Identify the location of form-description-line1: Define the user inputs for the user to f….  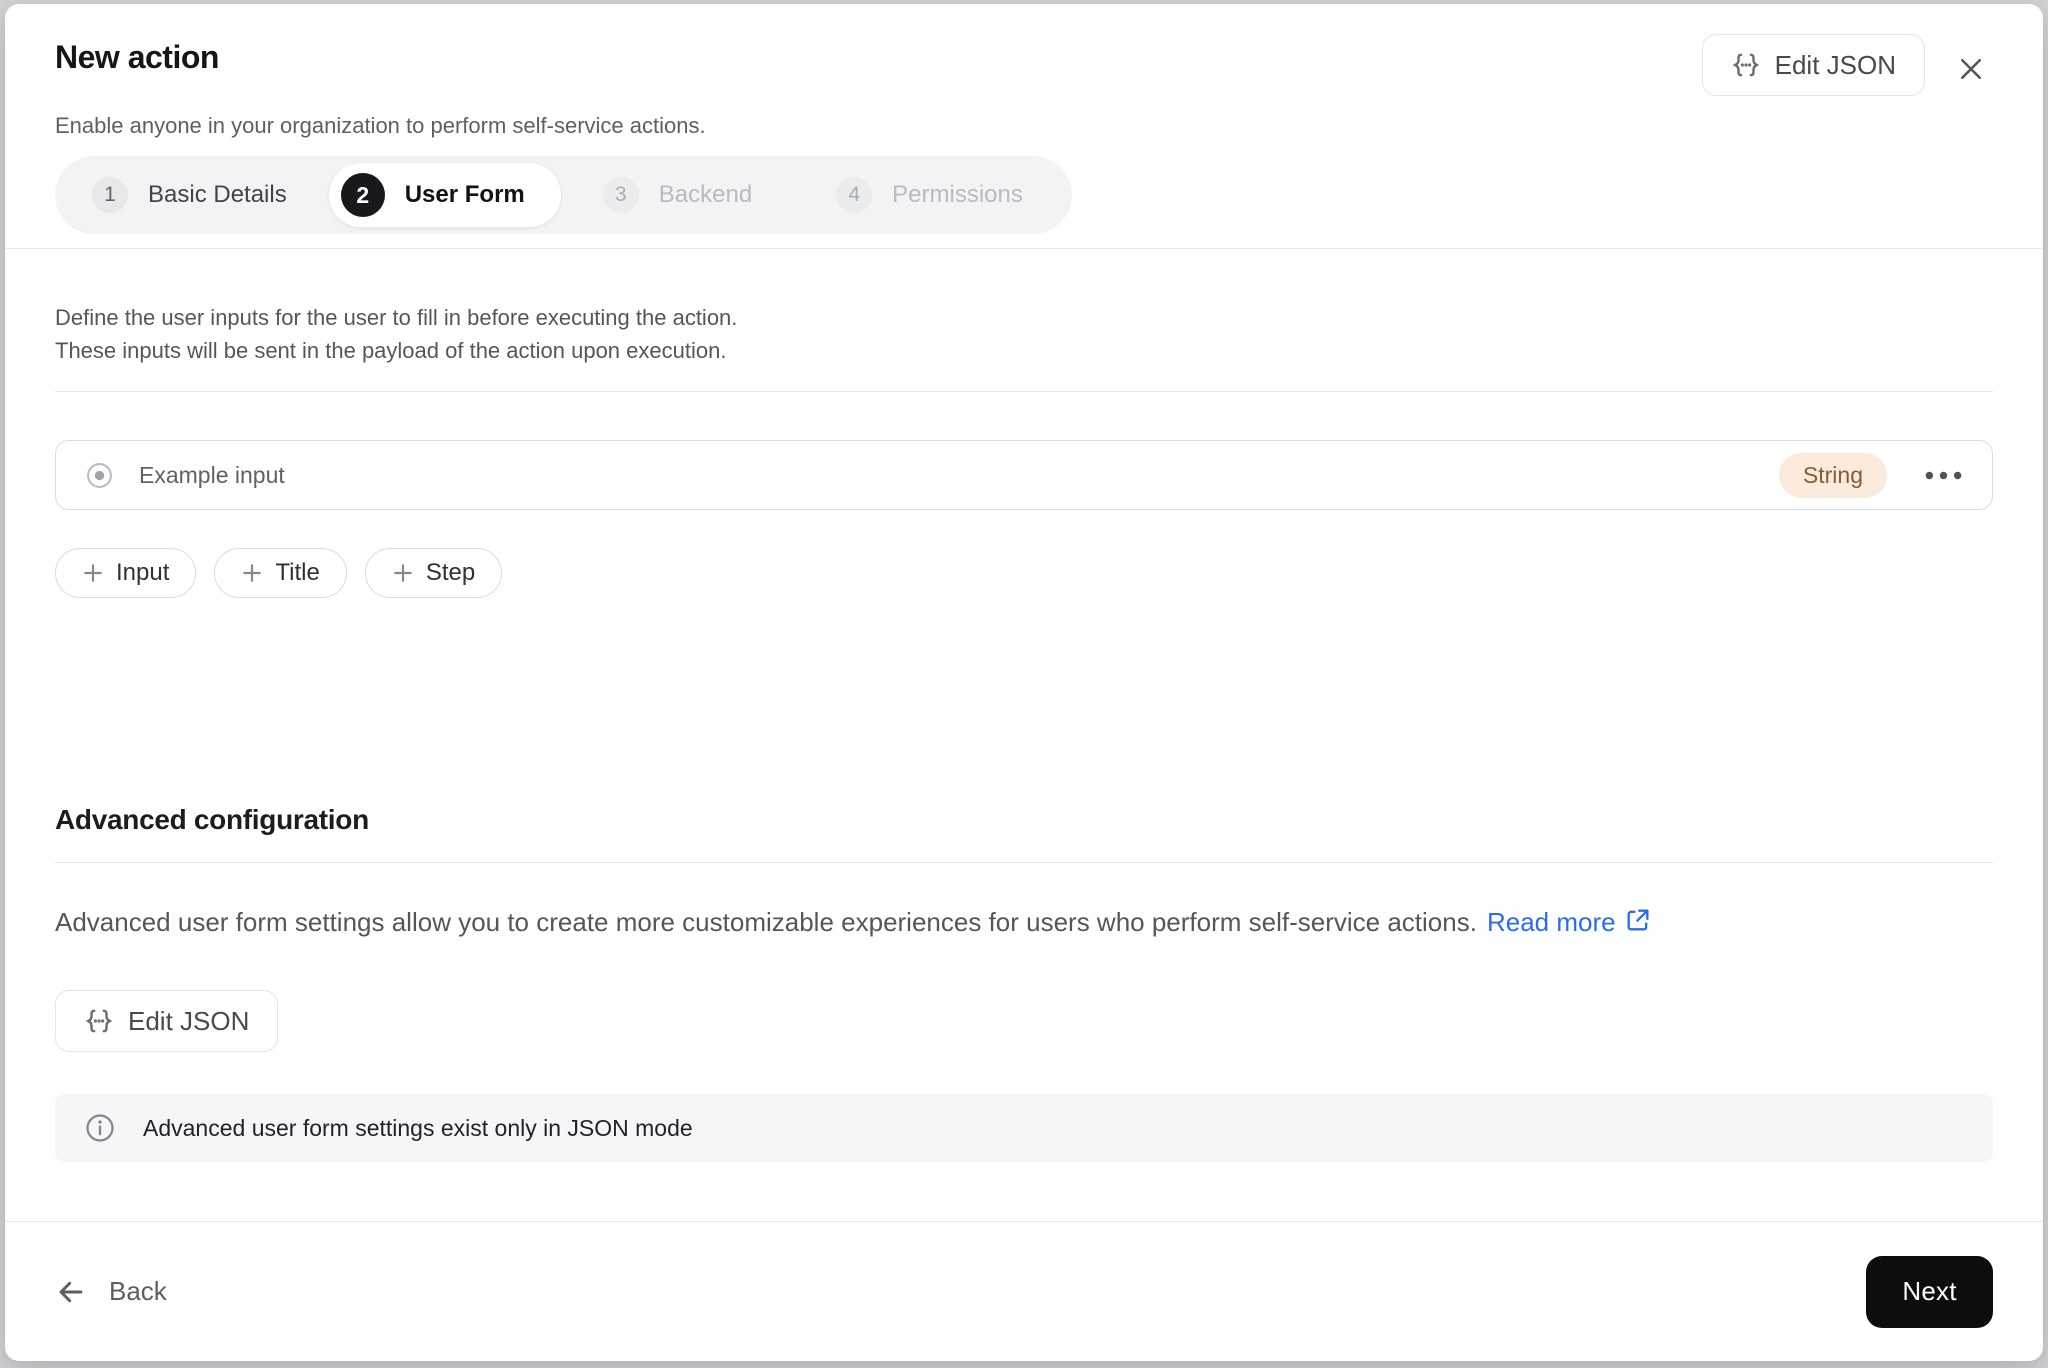
(396, 317).